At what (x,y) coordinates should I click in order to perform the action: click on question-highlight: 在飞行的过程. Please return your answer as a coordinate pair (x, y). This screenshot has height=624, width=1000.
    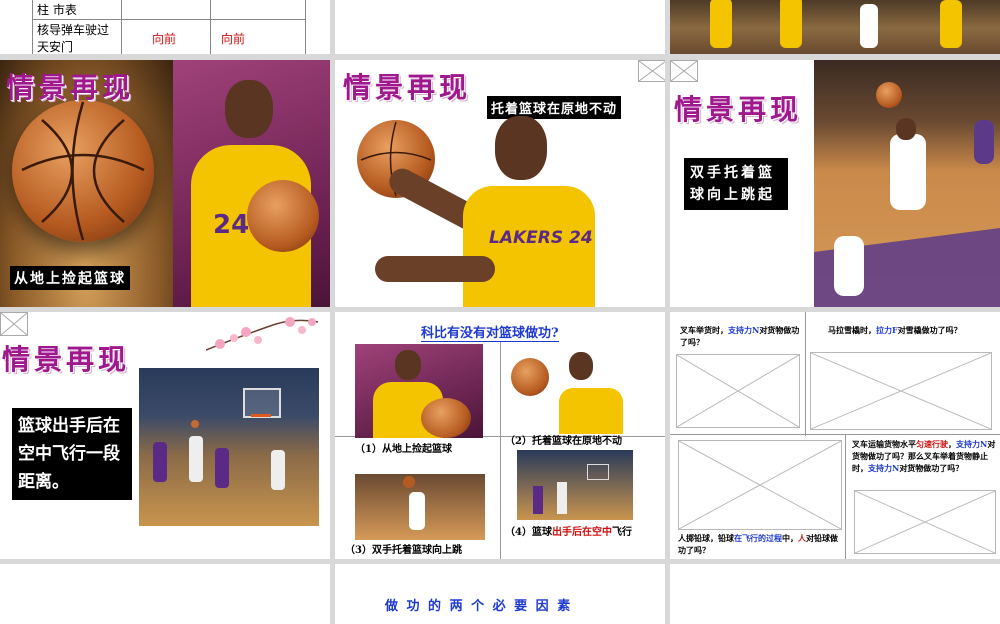
    Looking at the image, I should click on (758, 538).